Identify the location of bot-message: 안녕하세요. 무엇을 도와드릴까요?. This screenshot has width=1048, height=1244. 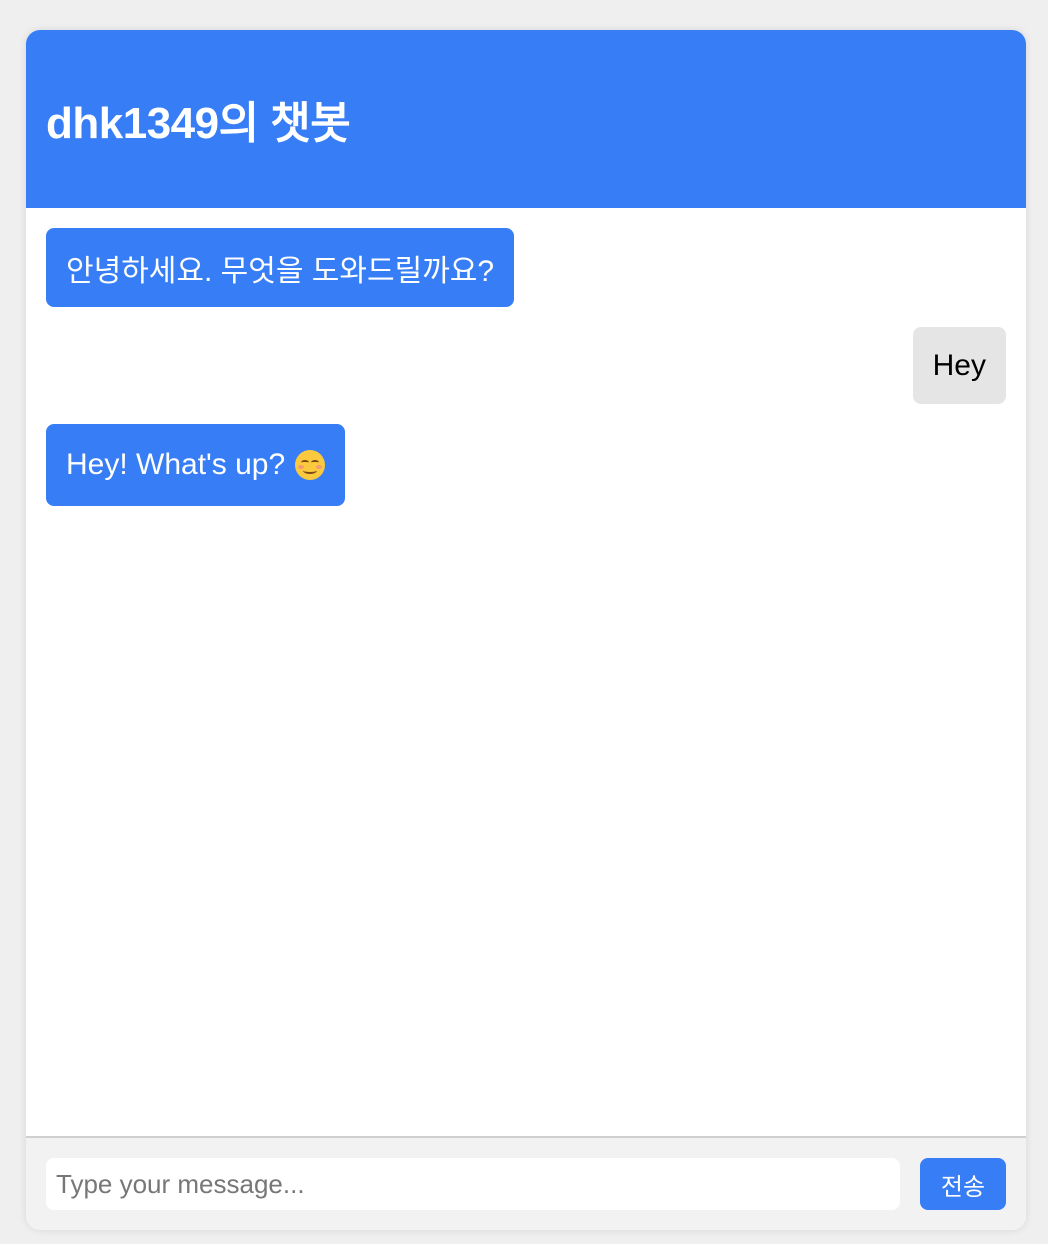
(280, 267).